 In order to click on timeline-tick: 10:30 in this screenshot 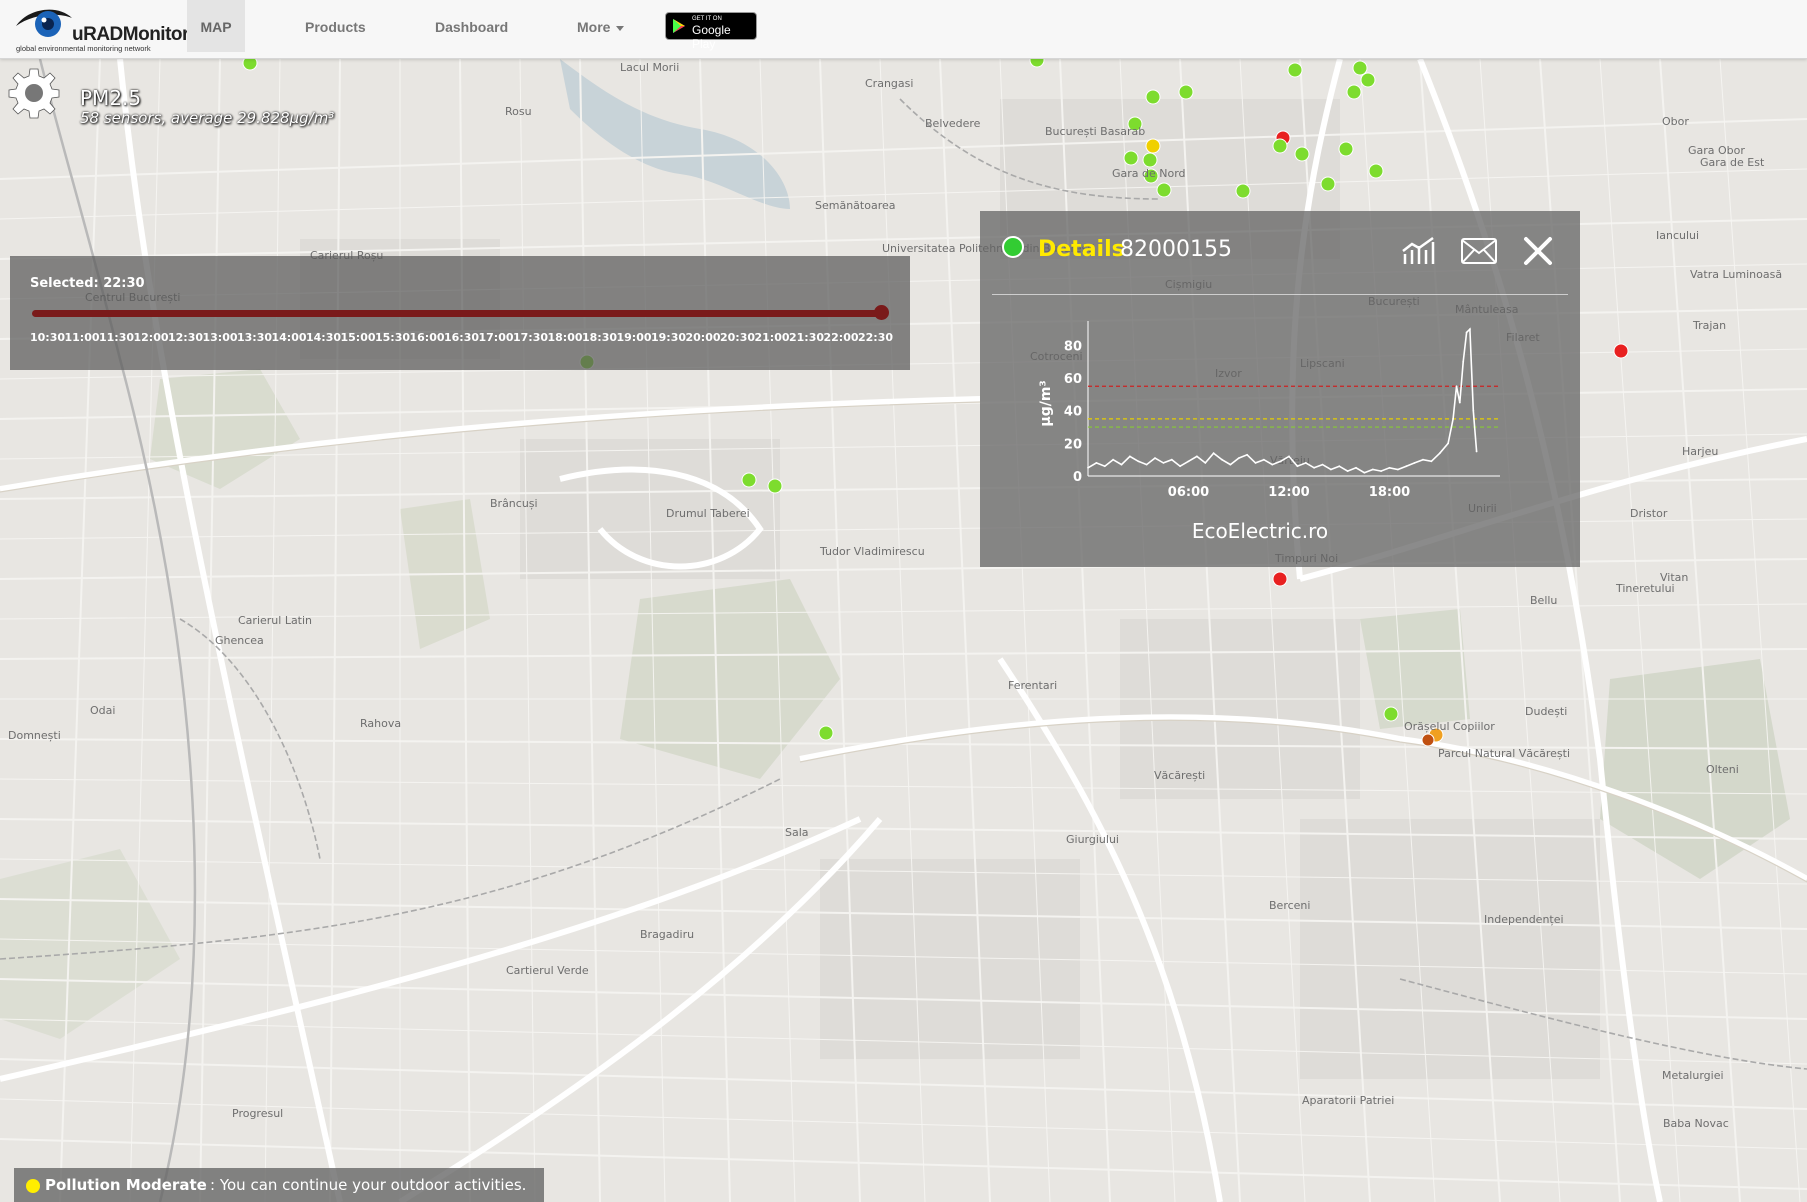, I will do `click(47, 337)`.